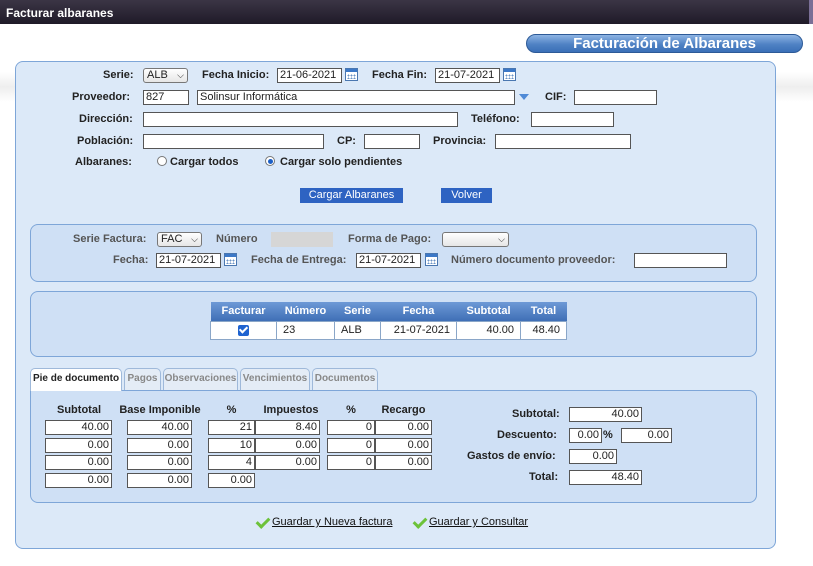 The height and width of the screenshot is (566, 813). What do you see at coordinates (103, 162) in the screenshot?
I see `albaranes-label: Albaranes:` at bounding box center [103, 162].